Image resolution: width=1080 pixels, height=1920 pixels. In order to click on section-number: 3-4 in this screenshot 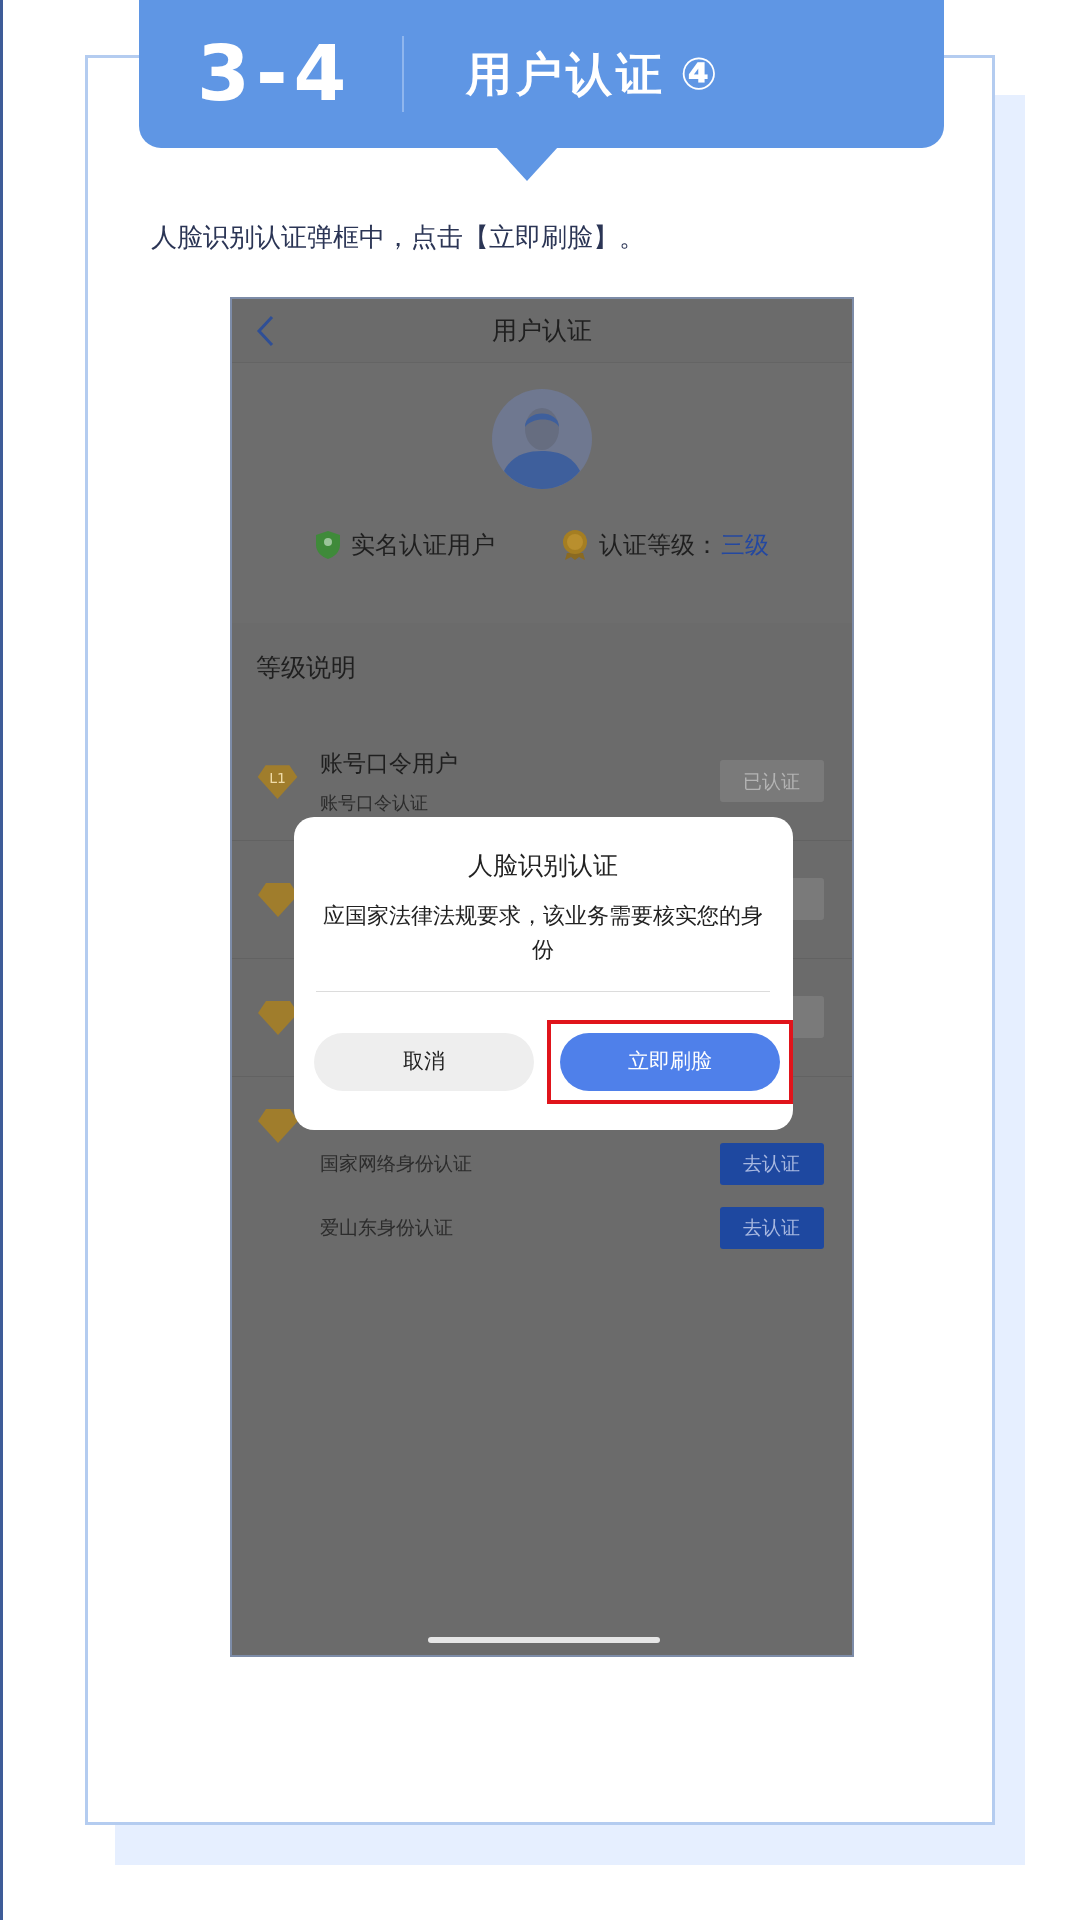, I will do `click(275, 74)`.